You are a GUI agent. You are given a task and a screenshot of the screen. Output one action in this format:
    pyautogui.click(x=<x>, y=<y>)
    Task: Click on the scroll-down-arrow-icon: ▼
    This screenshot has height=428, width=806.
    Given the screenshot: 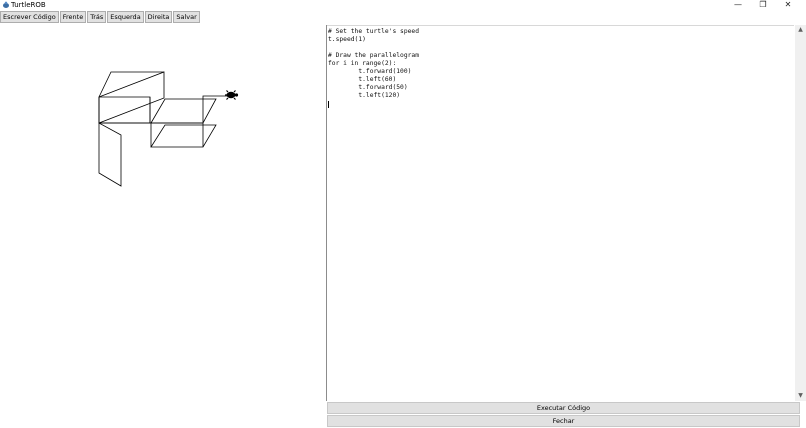 What is the action you would take?
    pyautogui.click(x=800, y=396)
    